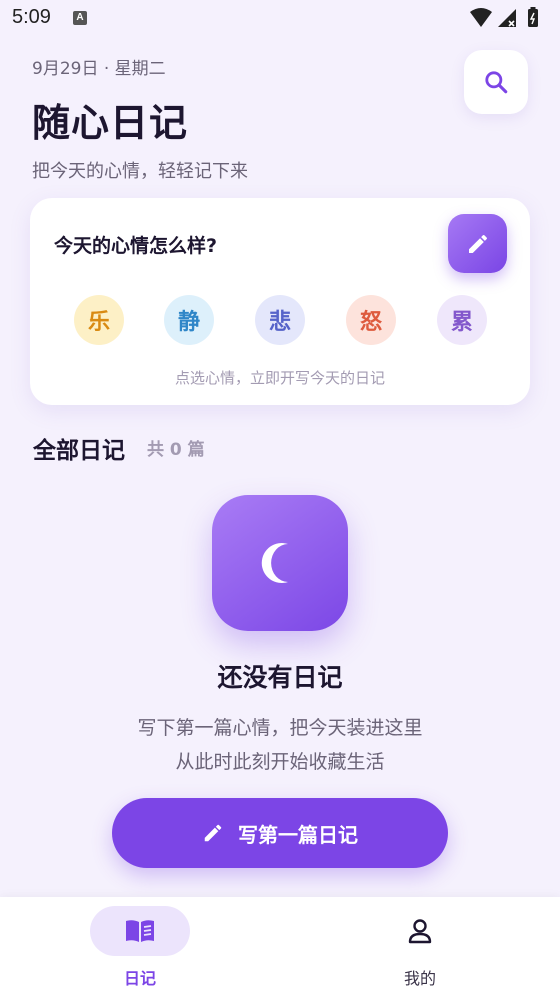 This screenshot has width=560, height=997. I want to click on diary-count: 共 0 篇, so click(176, 450).